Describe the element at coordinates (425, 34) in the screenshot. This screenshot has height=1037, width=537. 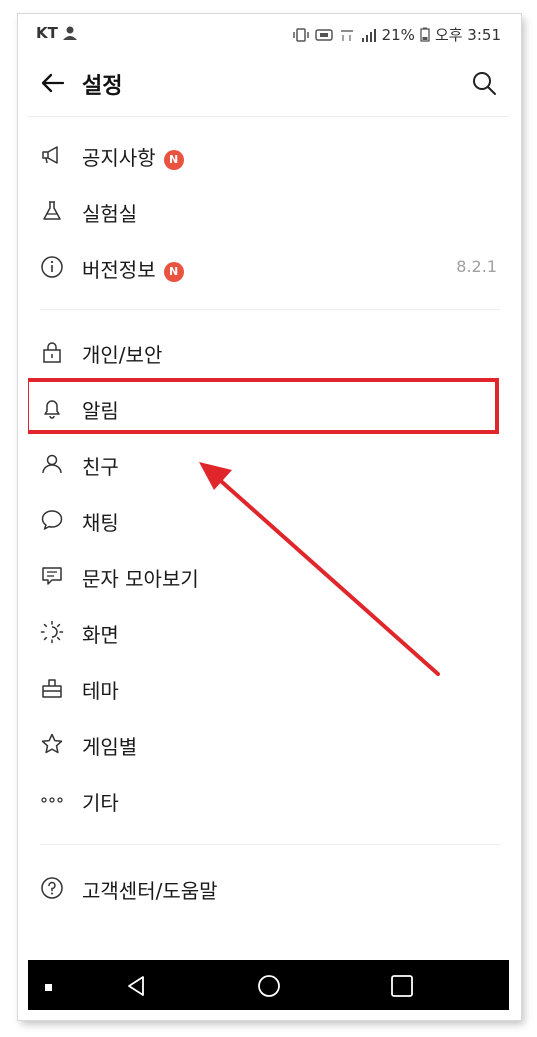
I see `battery-icon` at that location.